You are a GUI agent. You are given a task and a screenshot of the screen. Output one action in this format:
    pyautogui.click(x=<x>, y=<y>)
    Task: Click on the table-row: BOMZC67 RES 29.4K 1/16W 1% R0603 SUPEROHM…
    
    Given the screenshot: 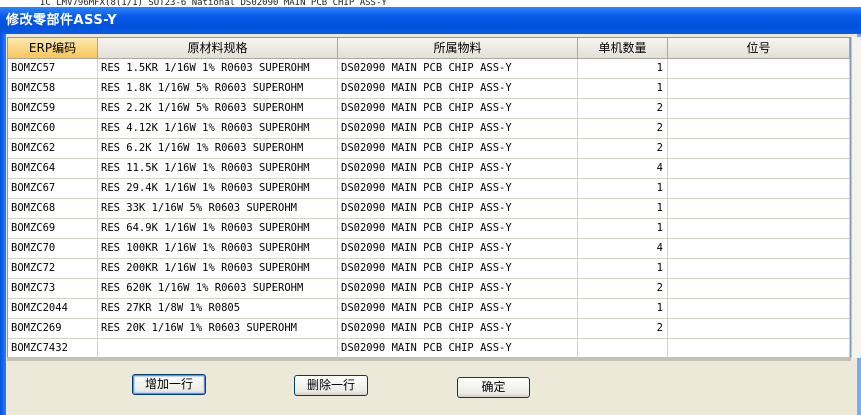 What is the action you would take?
    pyautogui.click(x=429, y=189)
    